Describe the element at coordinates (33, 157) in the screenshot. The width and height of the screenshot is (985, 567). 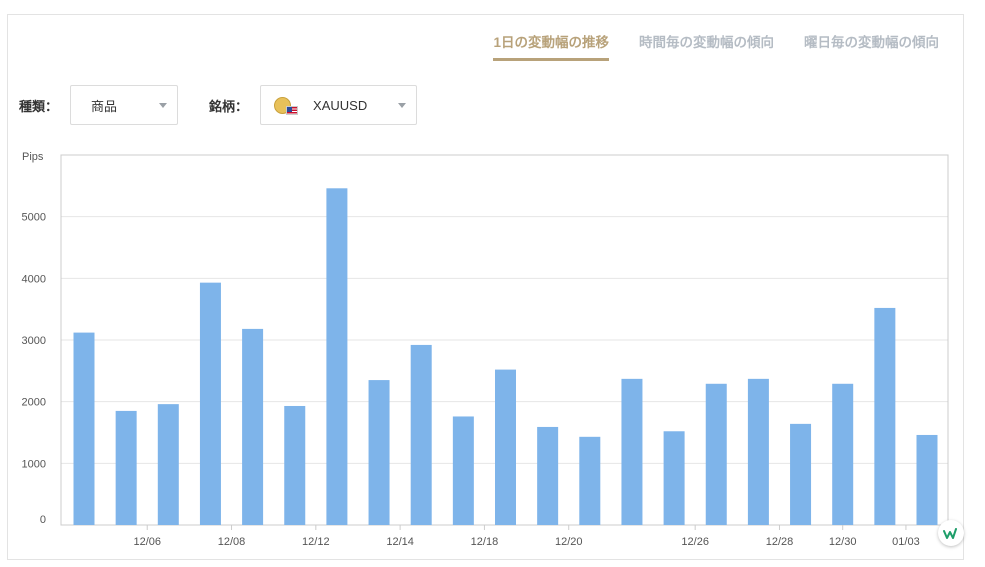
I see `y-axis-label: Pips` at that location.